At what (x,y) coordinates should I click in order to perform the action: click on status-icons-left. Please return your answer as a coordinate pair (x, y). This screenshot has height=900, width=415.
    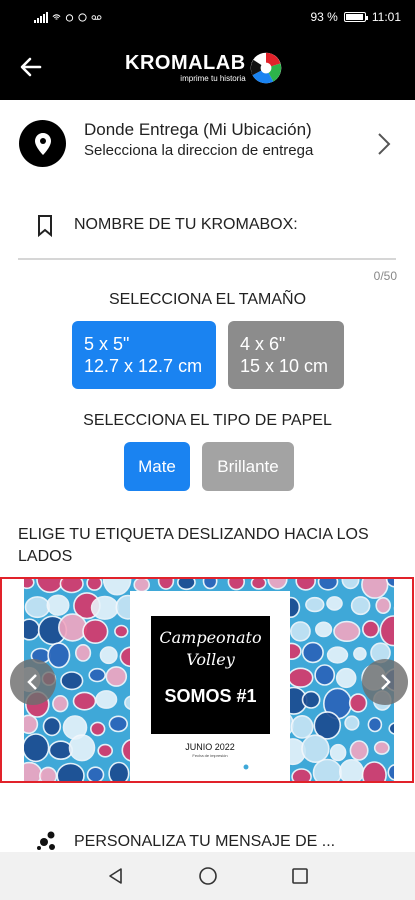
    Looking at the image, I should click on (68, 17).